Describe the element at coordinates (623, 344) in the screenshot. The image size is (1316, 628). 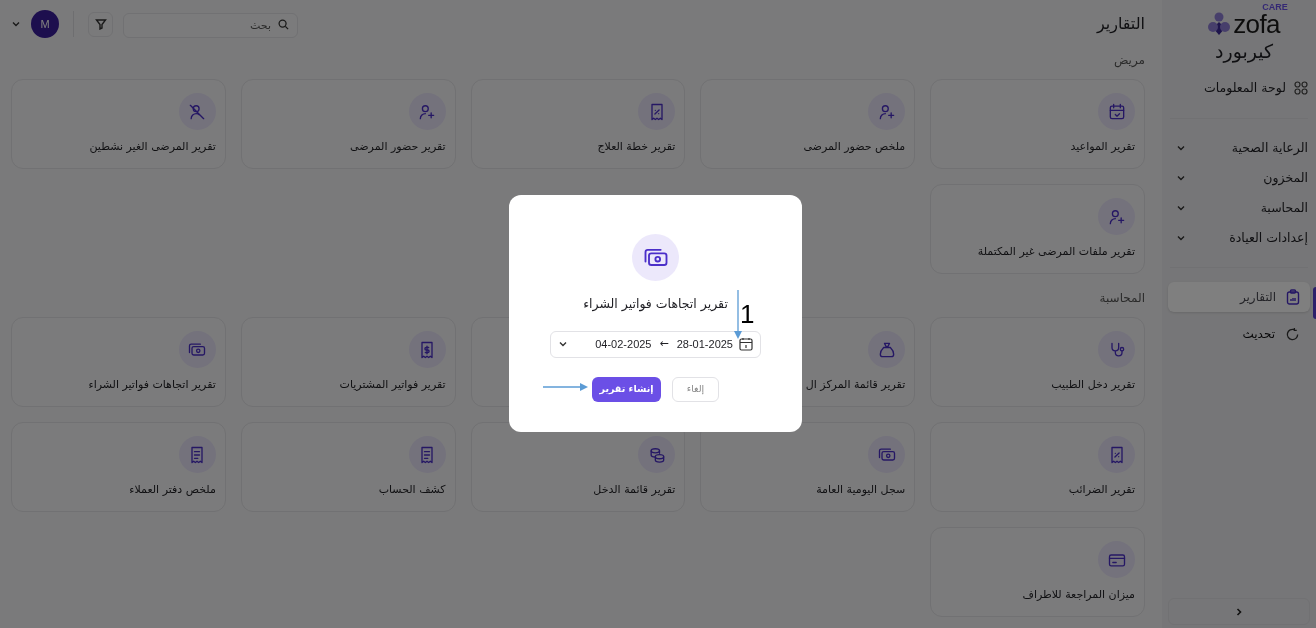
I see `end-date: 04-02-2025` at that location.